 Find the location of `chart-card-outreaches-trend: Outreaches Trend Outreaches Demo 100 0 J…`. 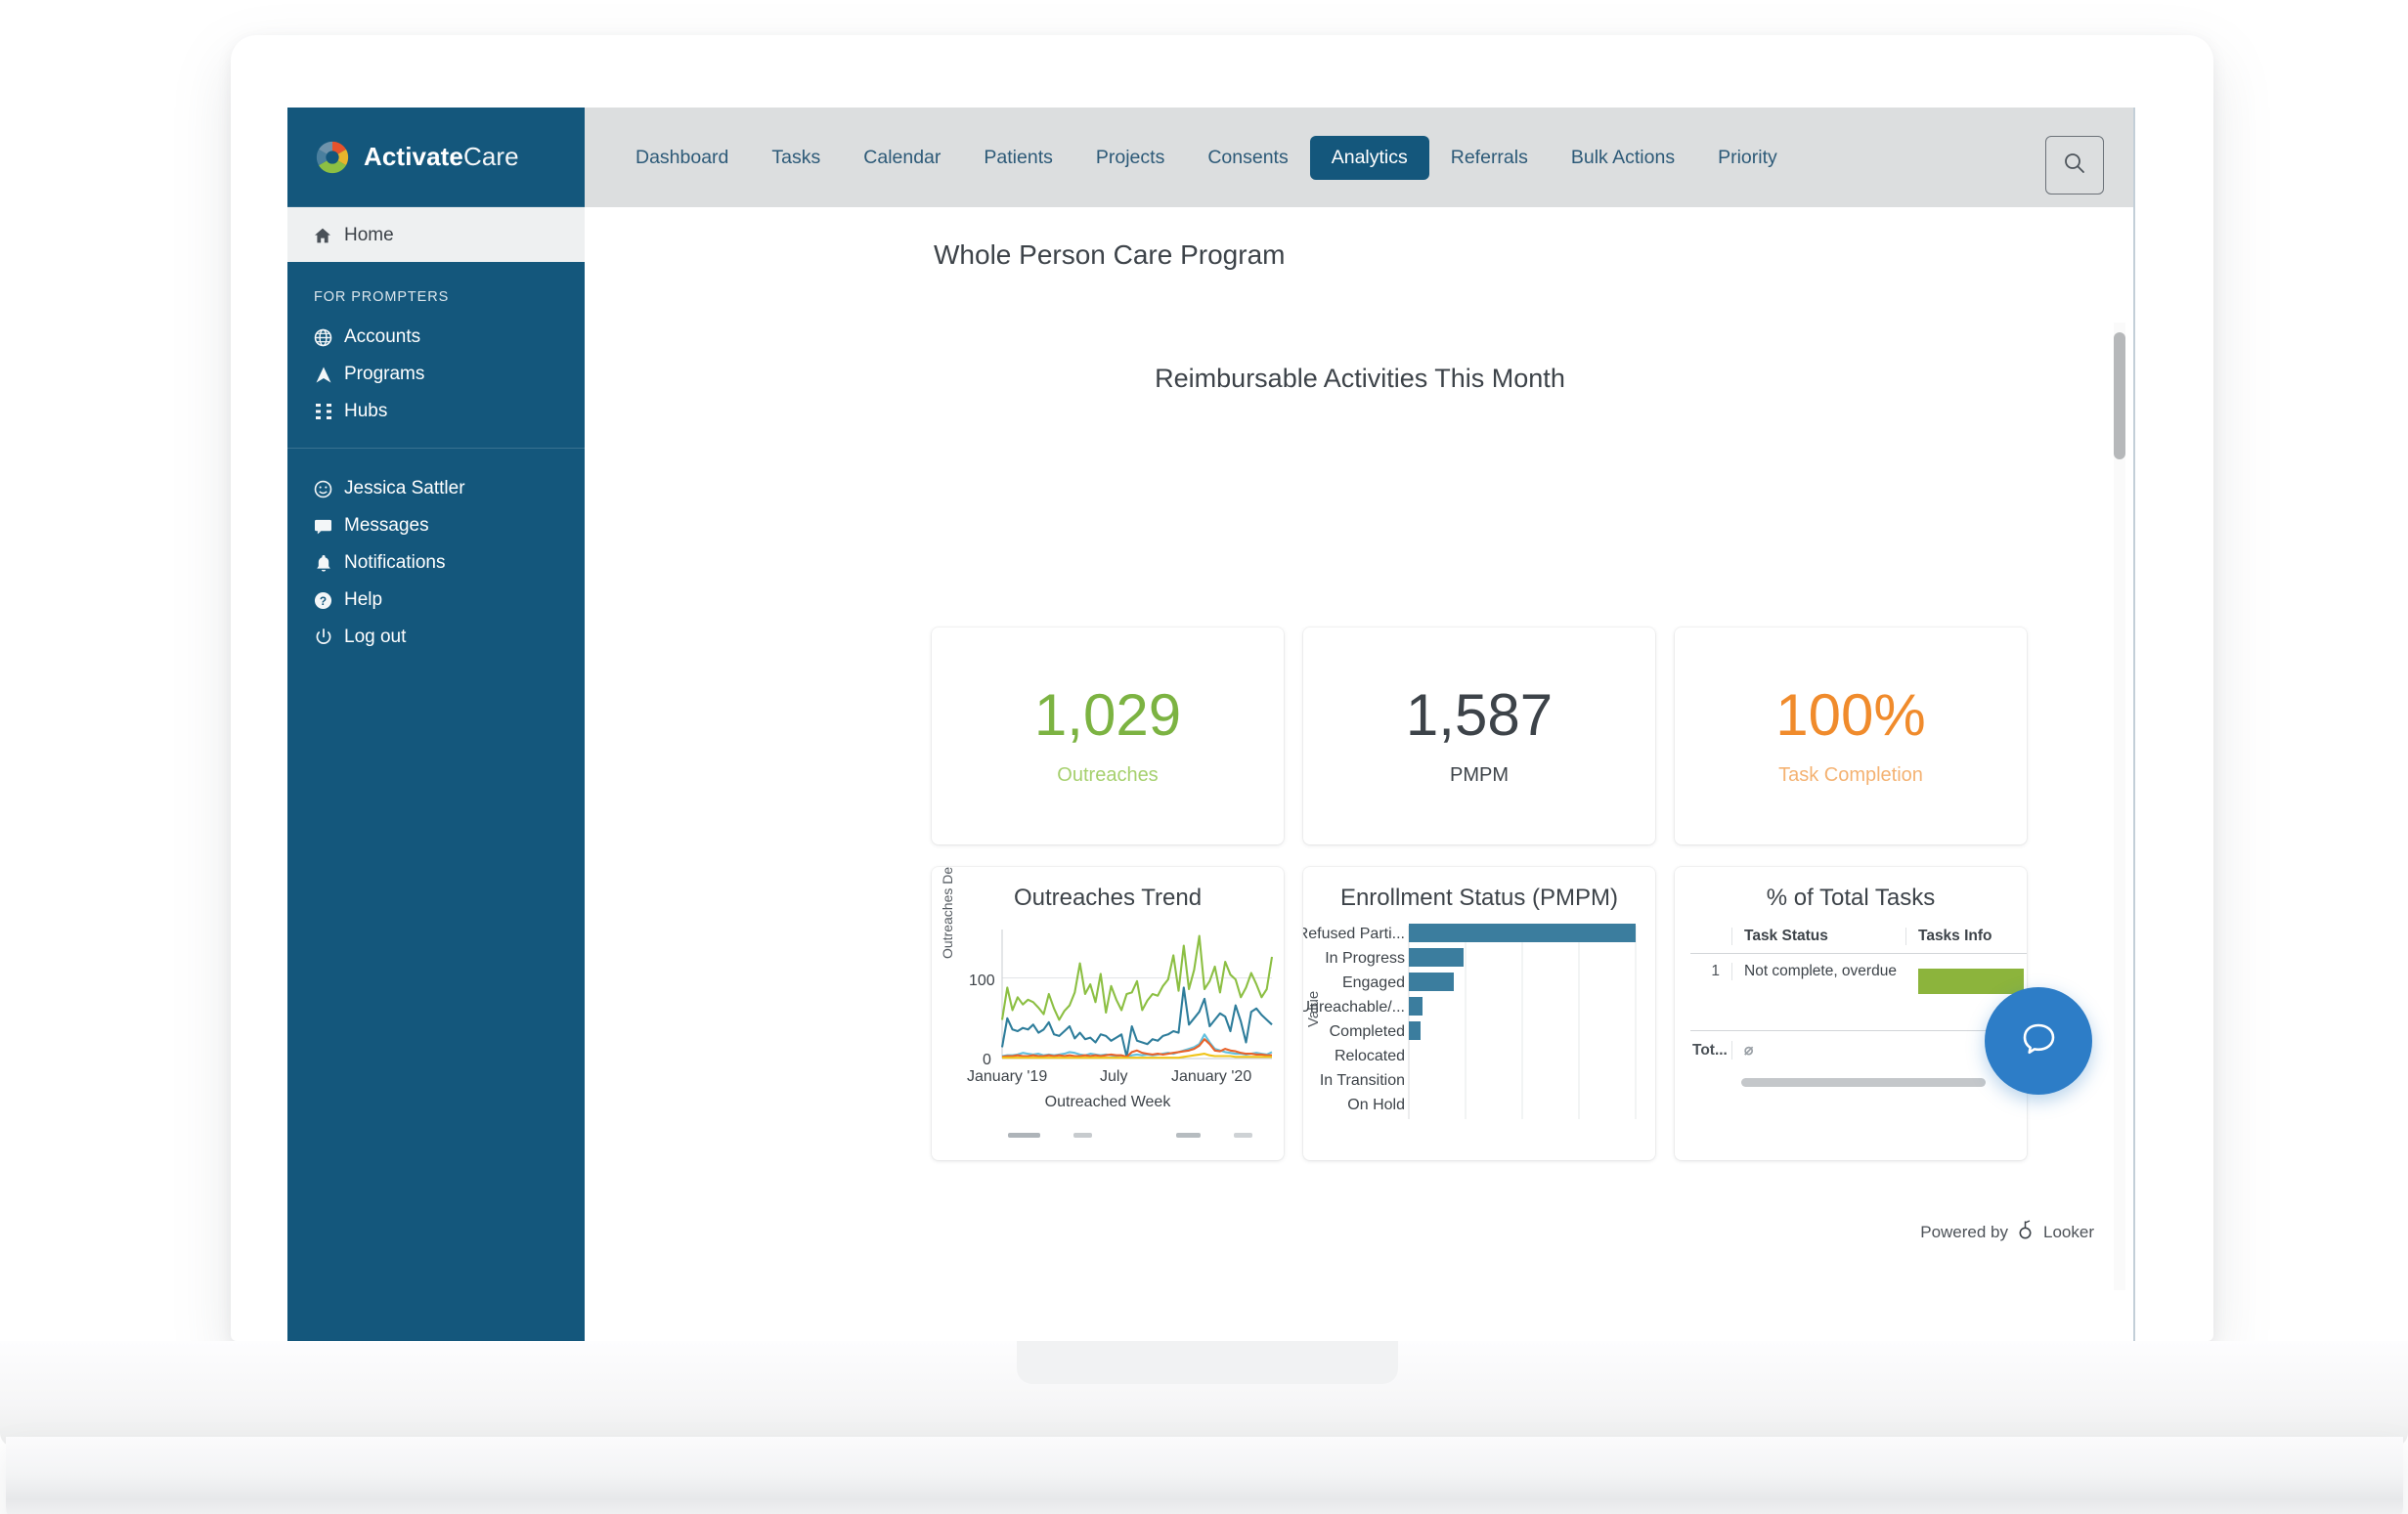

chart-card-outreaches-trend: Outreaches Trend Outreaches Demo 100 0 J… is located at coordinates (1108, 1014).